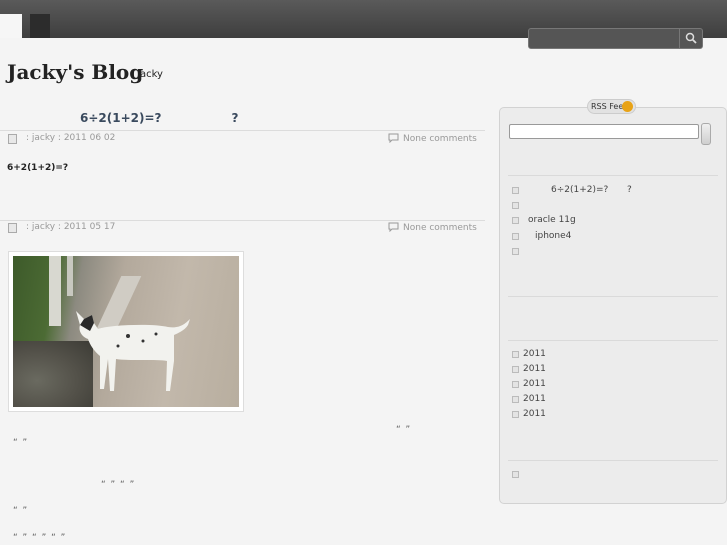  I want to click on nav-tab-home, so click(11, 26).